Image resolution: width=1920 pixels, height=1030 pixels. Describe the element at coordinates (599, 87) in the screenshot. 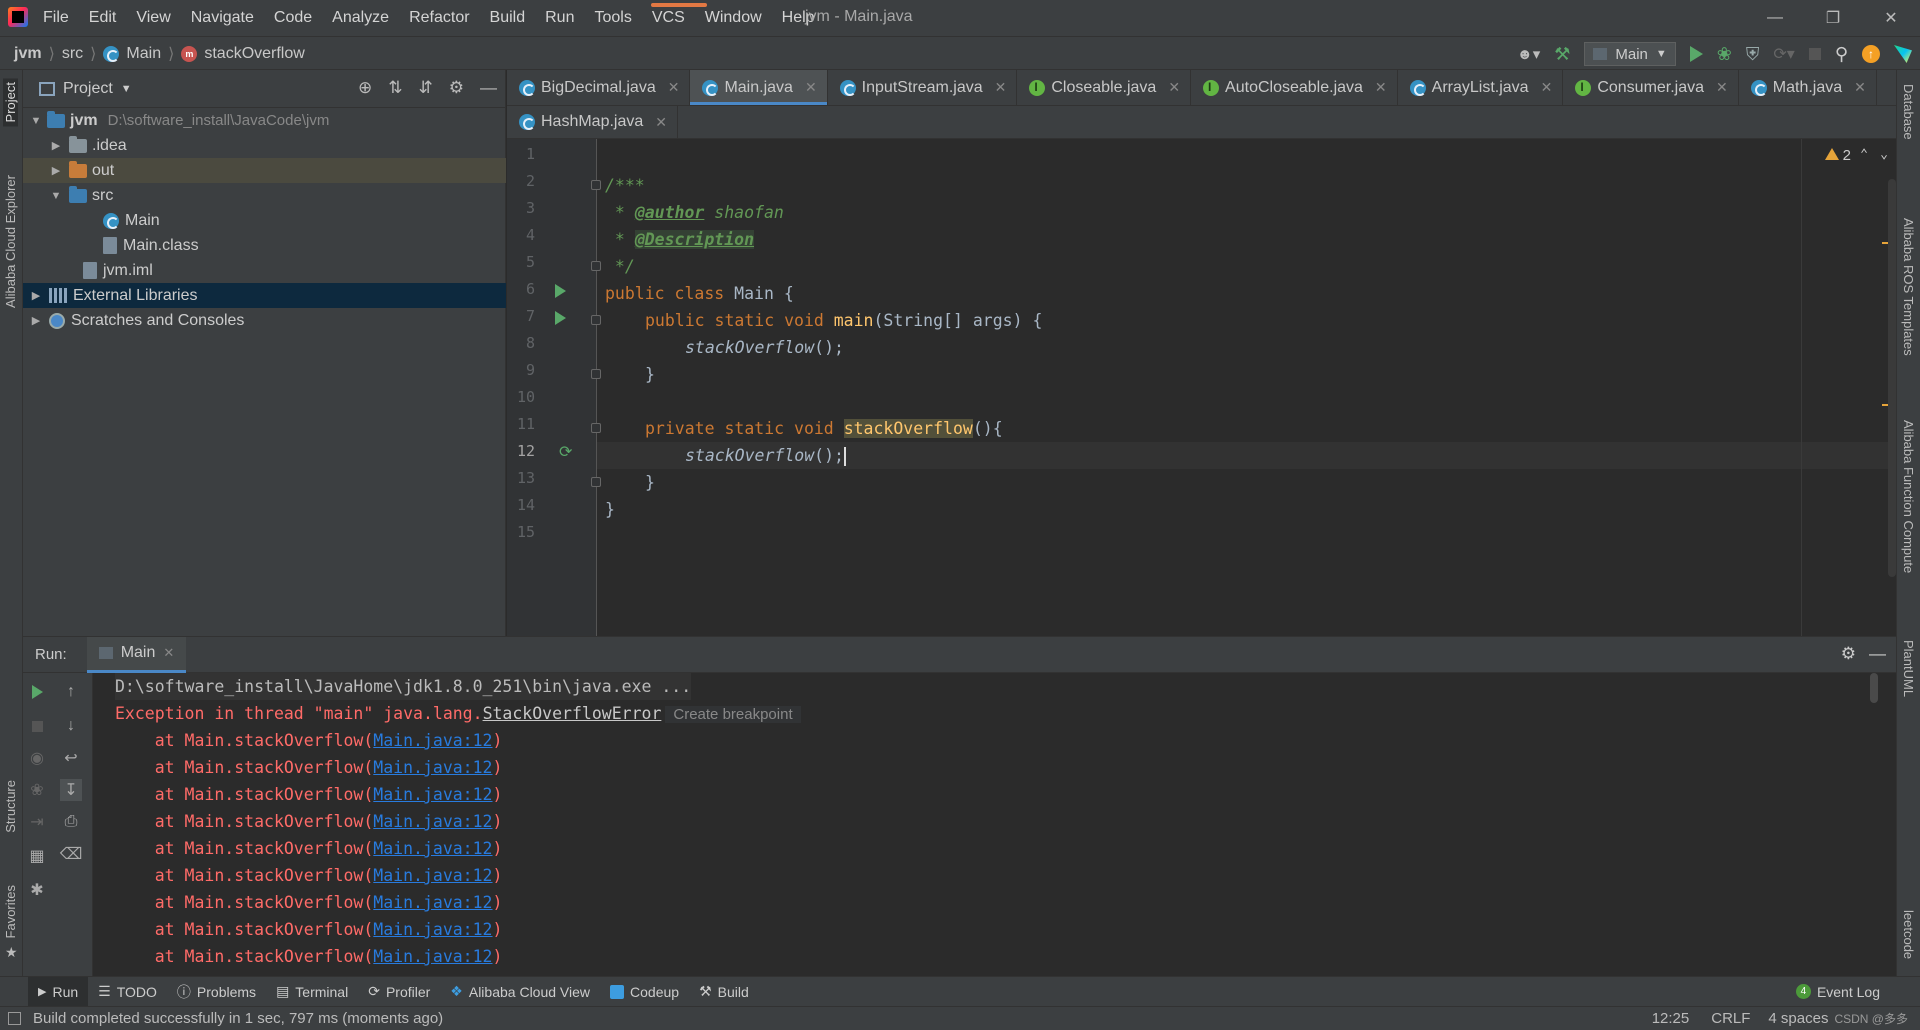

I see `tab-bigdecimal: BigDecimal.java ✕` at that location.